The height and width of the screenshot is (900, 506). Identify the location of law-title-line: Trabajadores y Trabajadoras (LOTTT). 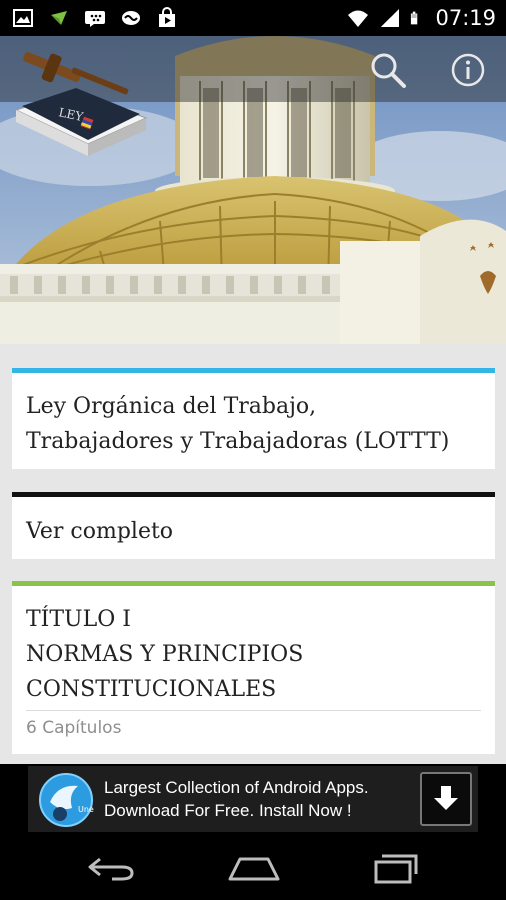
(238, 441).